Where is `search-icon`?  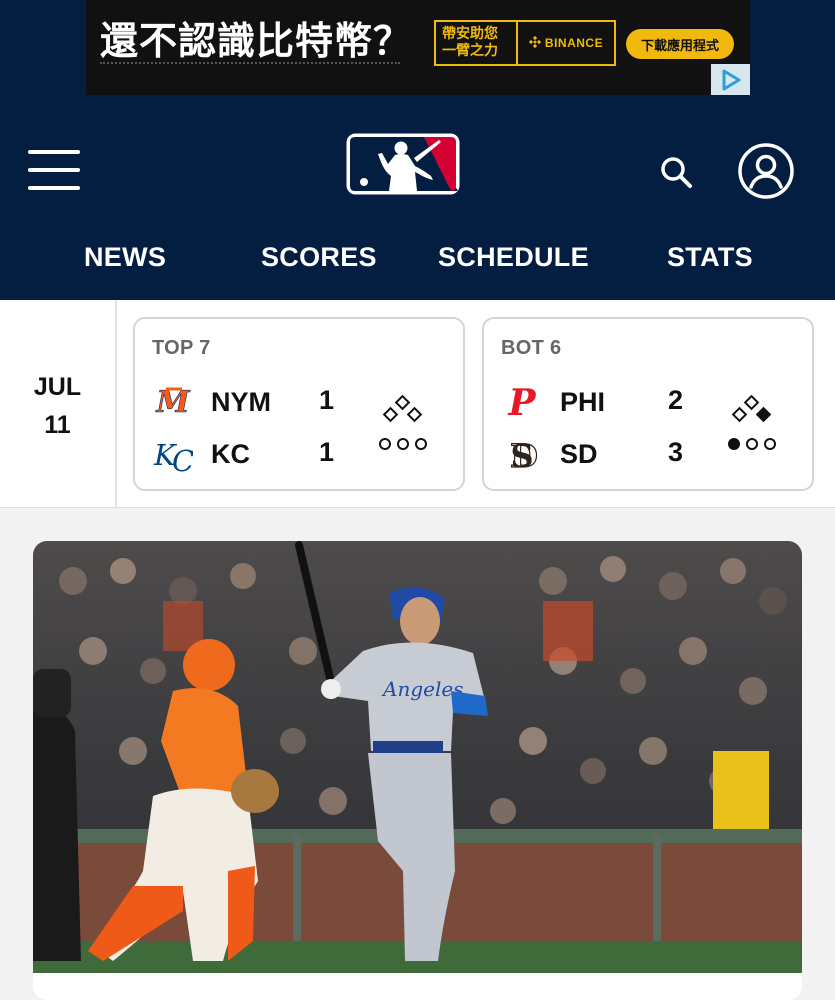 search-icon is located at coordinates (676, 176).